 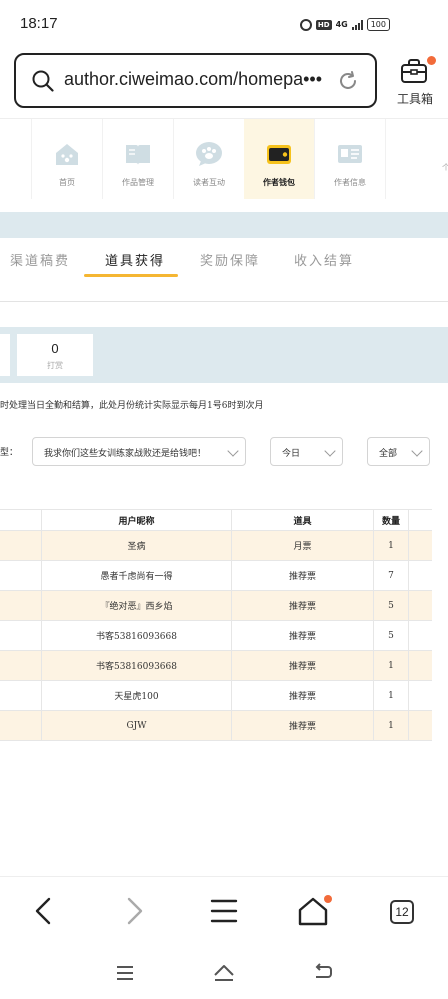 What do you see at coordinates (136, 605) in the screenshot?
I see `cell-nickname: 『绝对恶』西乡焰` at bounding box center [136, 605].